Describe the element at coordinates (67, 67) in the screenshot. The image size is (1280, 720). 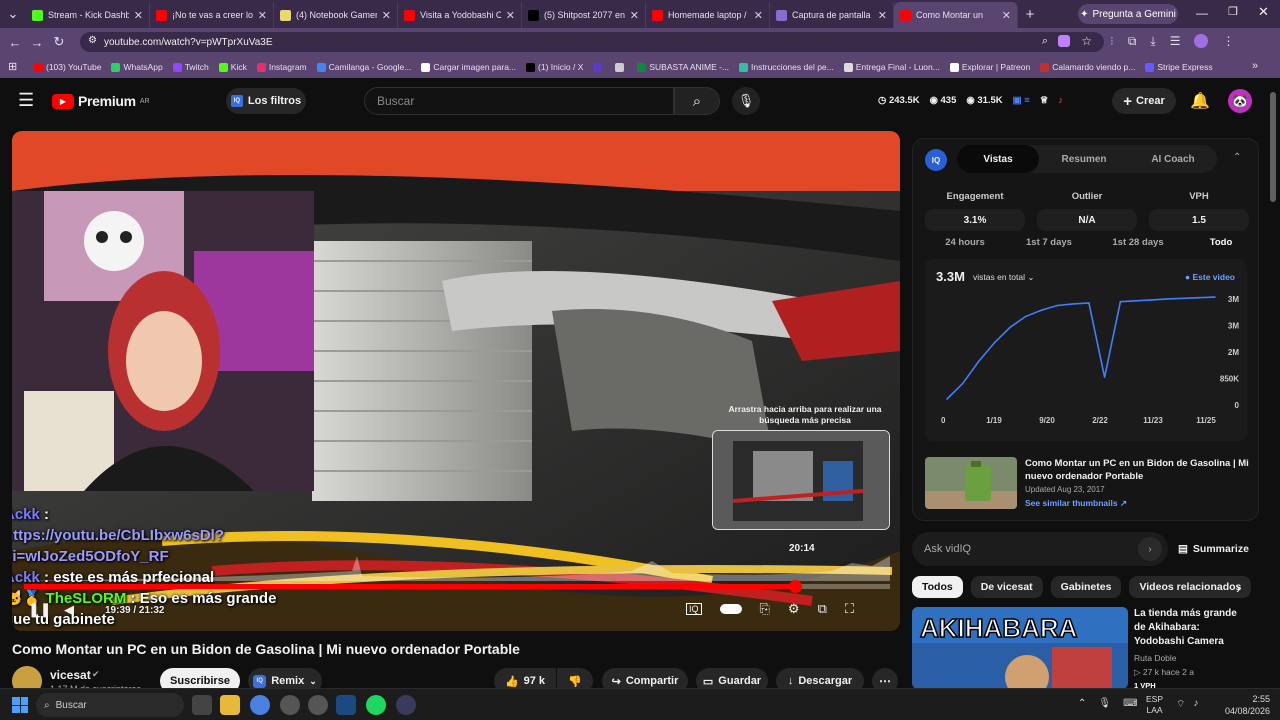
I see `bookmark-item: (103) YouTube` at that location.